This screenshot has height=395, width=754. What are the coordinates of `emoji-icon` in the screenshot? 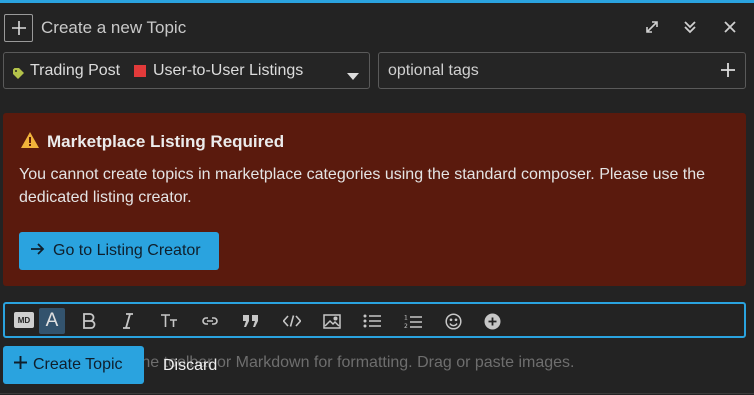 It's located at (453, 321).